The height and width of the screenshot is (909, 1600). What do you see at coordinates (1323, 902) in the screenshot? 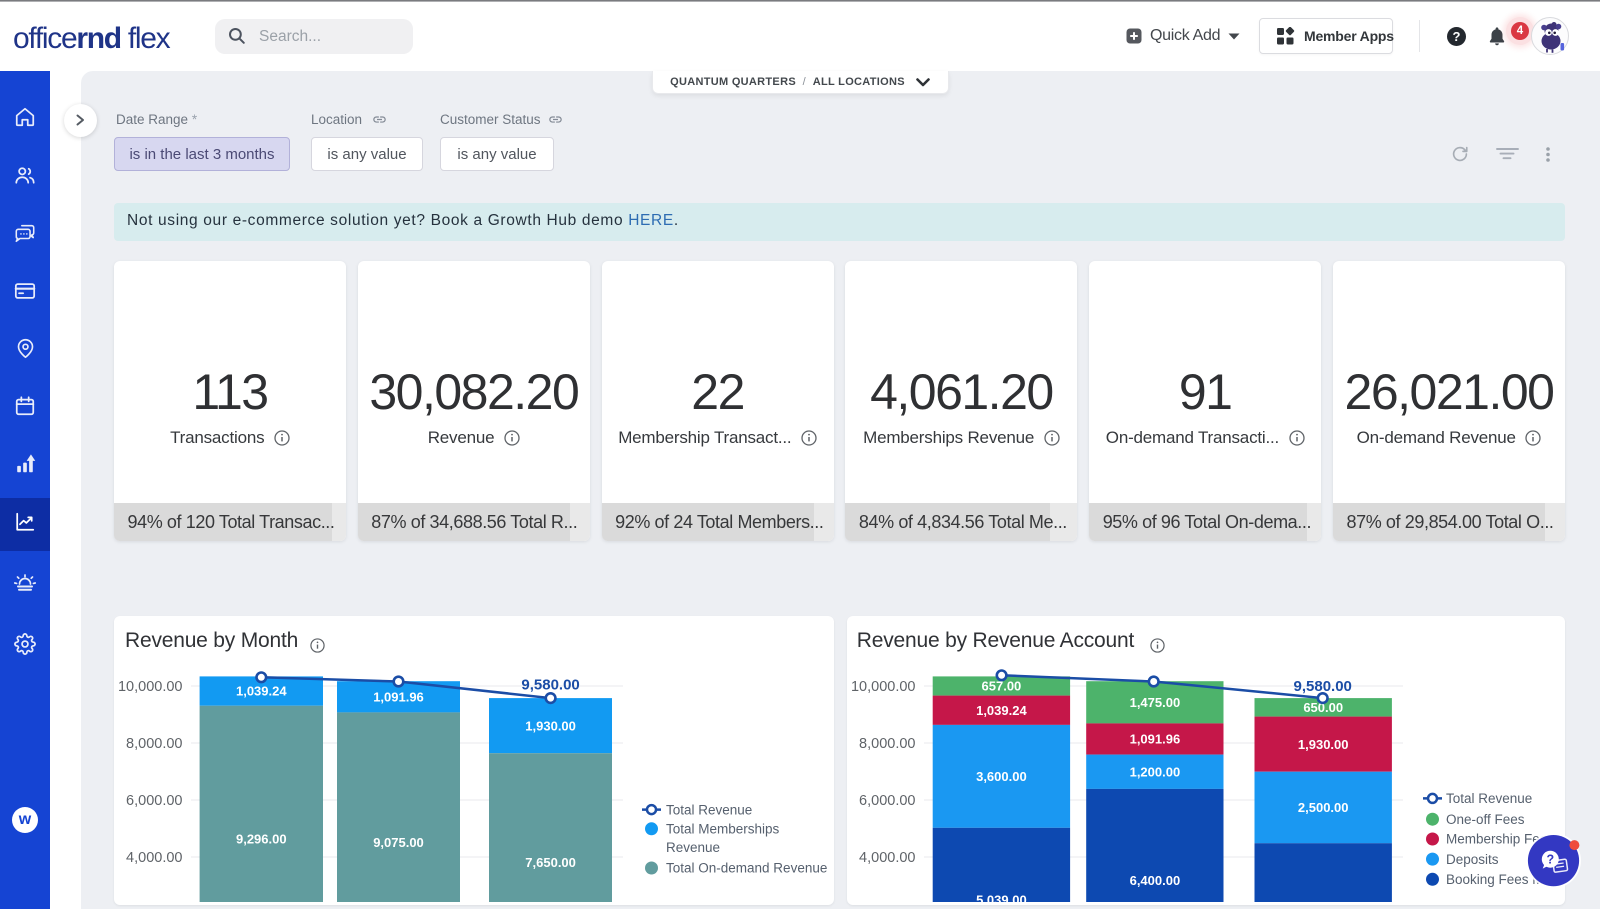
I see `svg-text: 4,500.00` at bounding box center [1323, 902].